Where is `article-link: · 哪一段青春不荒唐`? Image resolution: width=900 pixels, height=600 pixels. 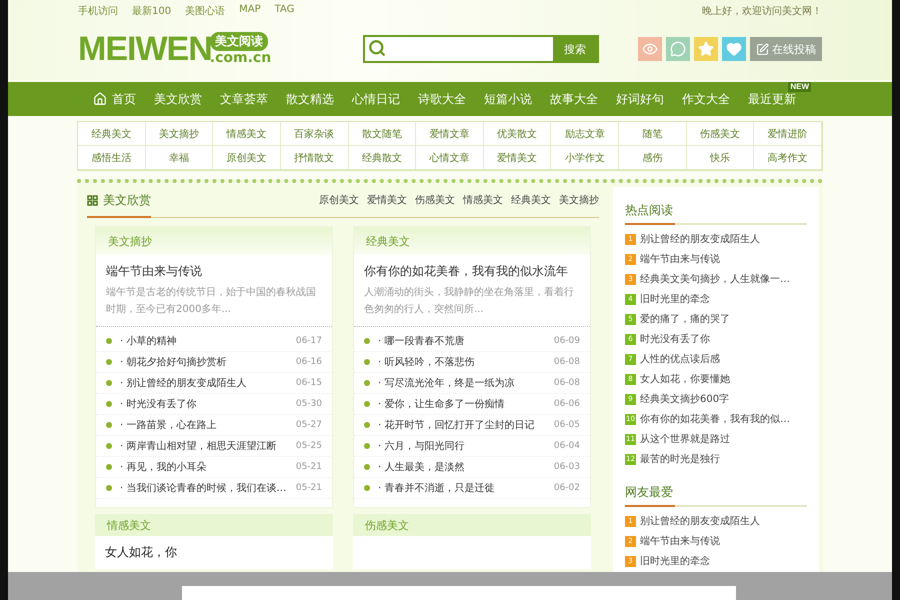 article-link: · 哪一段青春不荒唐 is located at coordinates (466, 341).